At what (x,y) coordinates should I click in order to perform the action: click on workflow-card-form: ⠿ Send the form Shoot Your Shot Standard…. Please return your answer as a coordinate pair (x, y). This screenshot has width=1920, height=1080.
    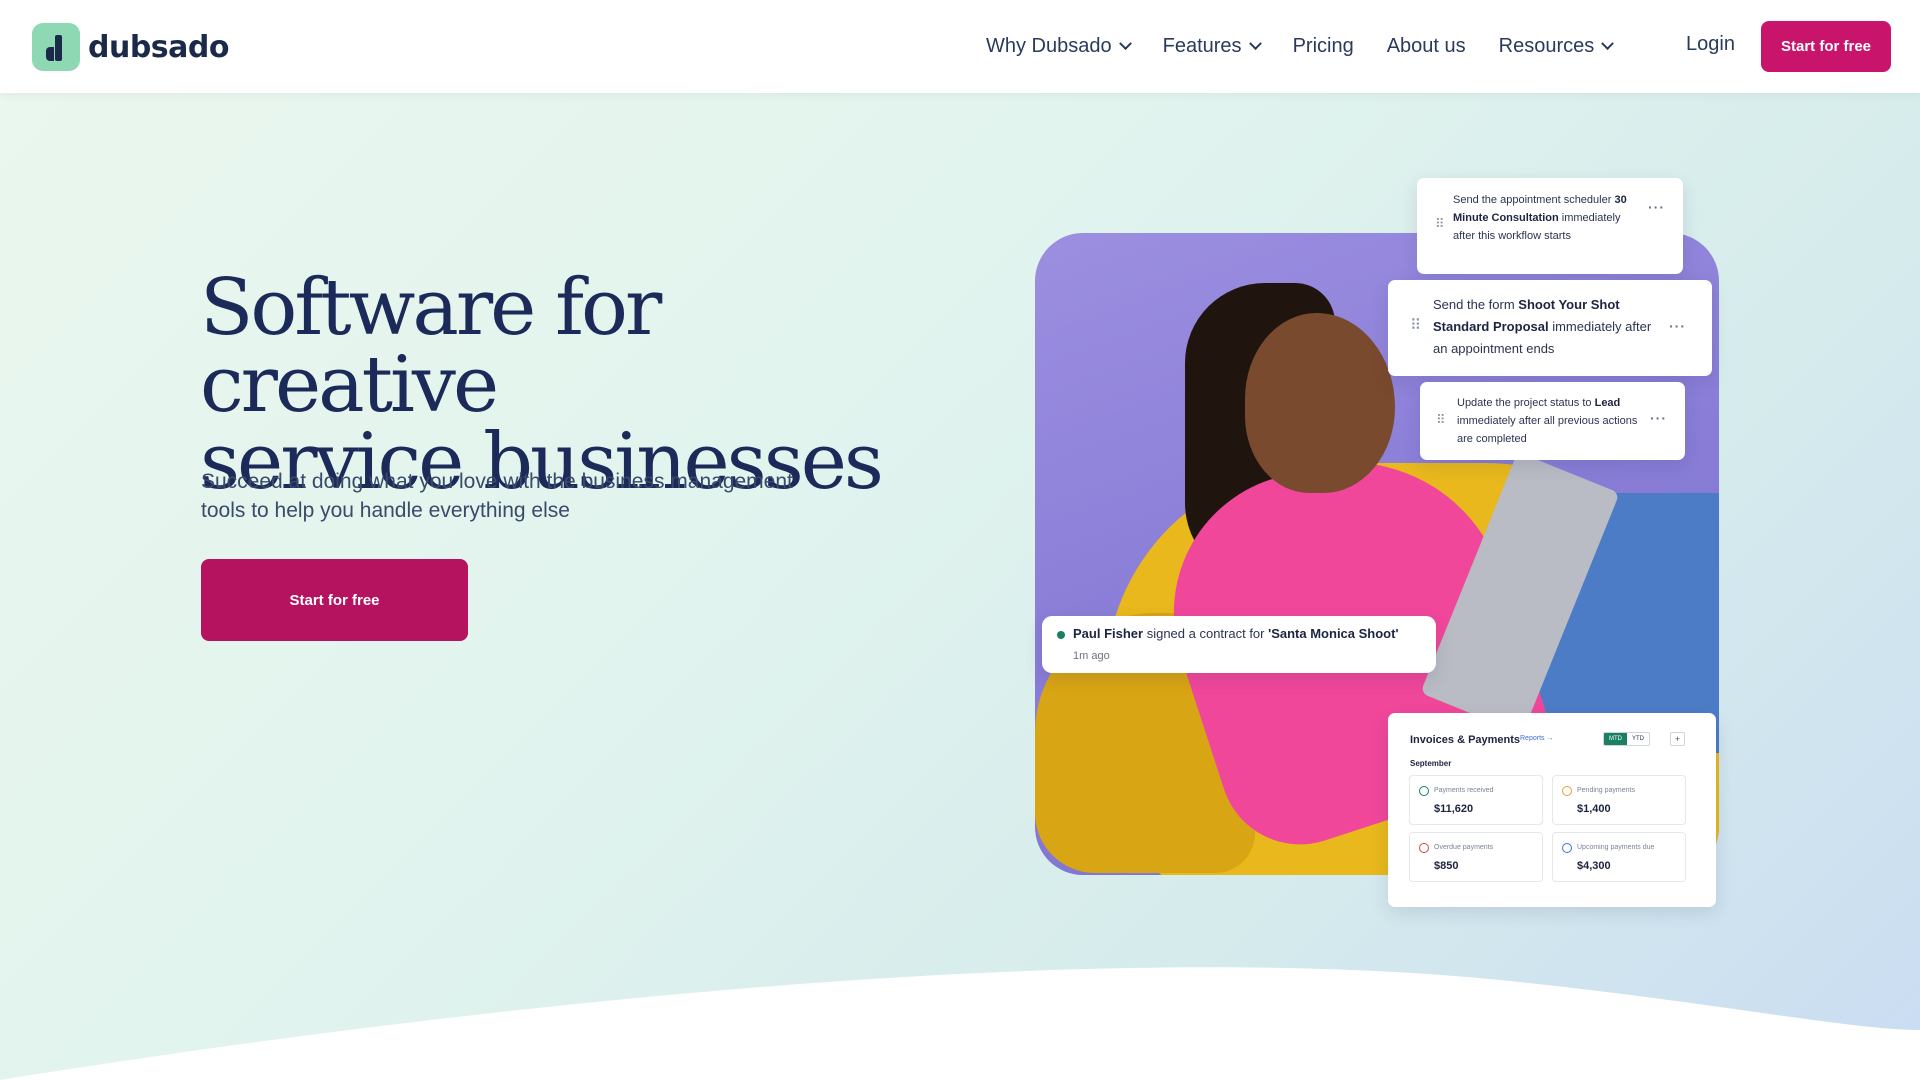
    Looking at the image, I should click on (1550, 328).